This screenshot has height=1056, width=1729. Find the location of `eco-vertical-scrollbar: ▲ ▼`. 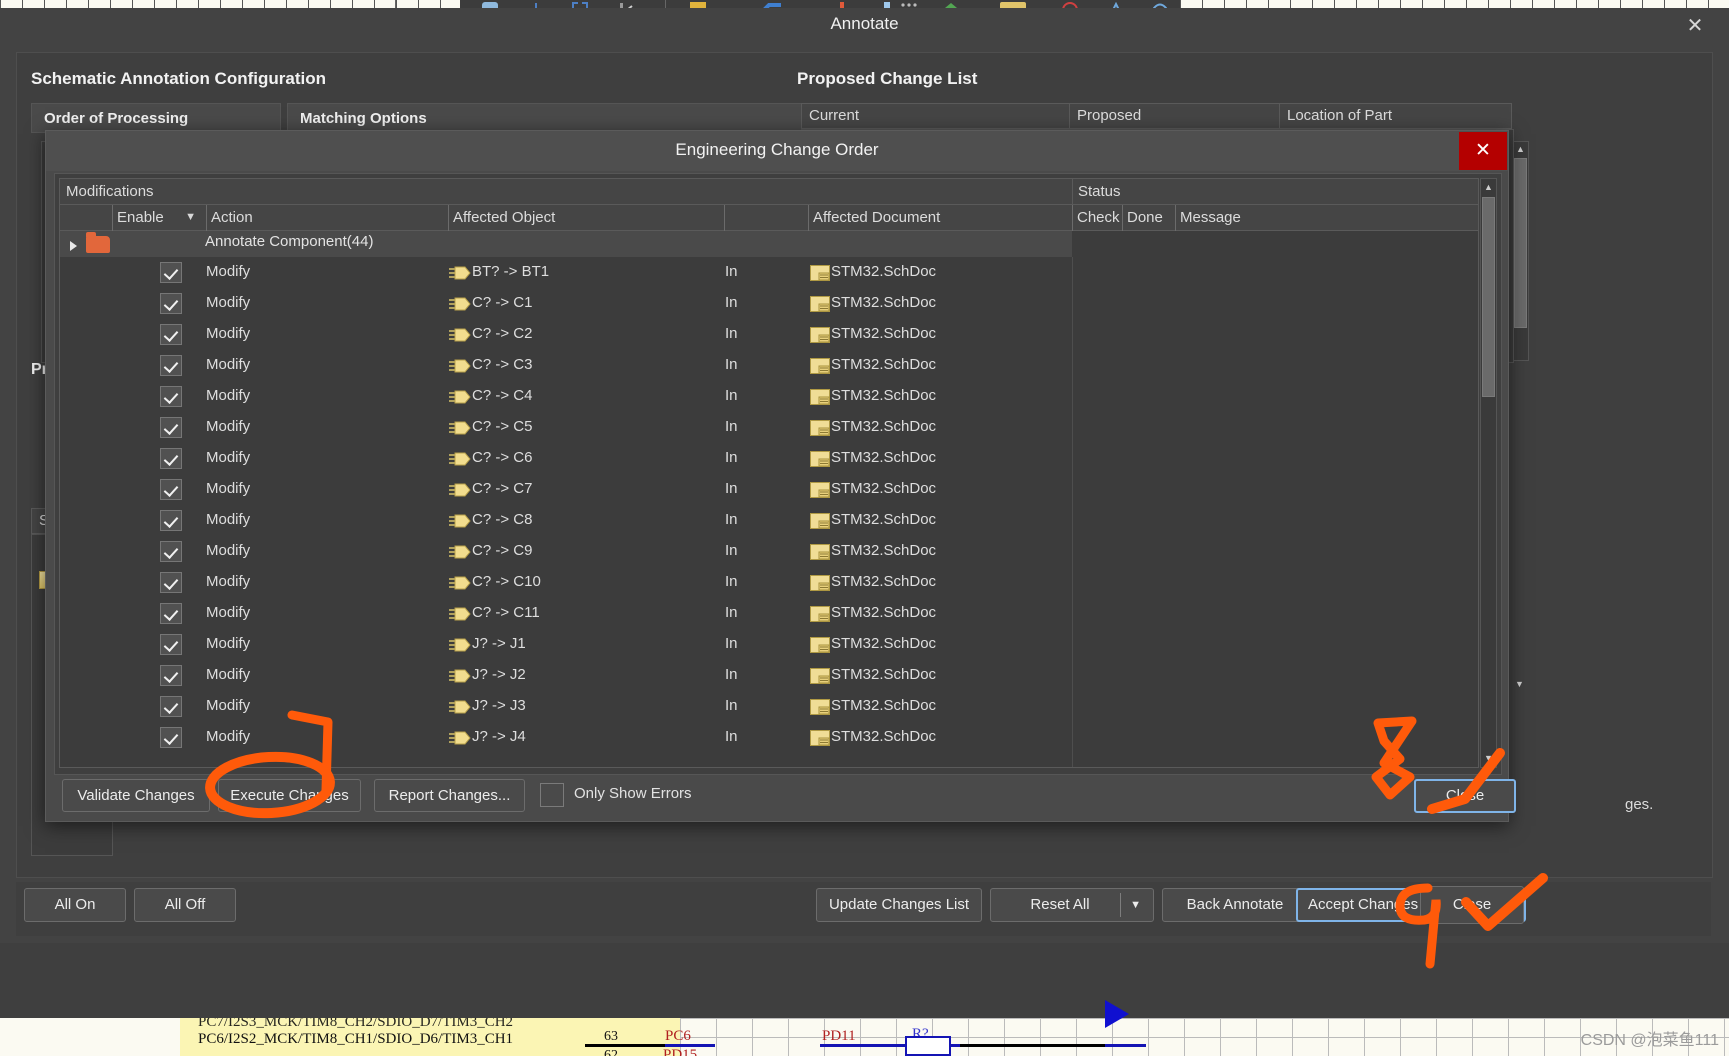

eco-vertical-scrollbar: ▲ ▼ is located at coordinates (1488, 473).